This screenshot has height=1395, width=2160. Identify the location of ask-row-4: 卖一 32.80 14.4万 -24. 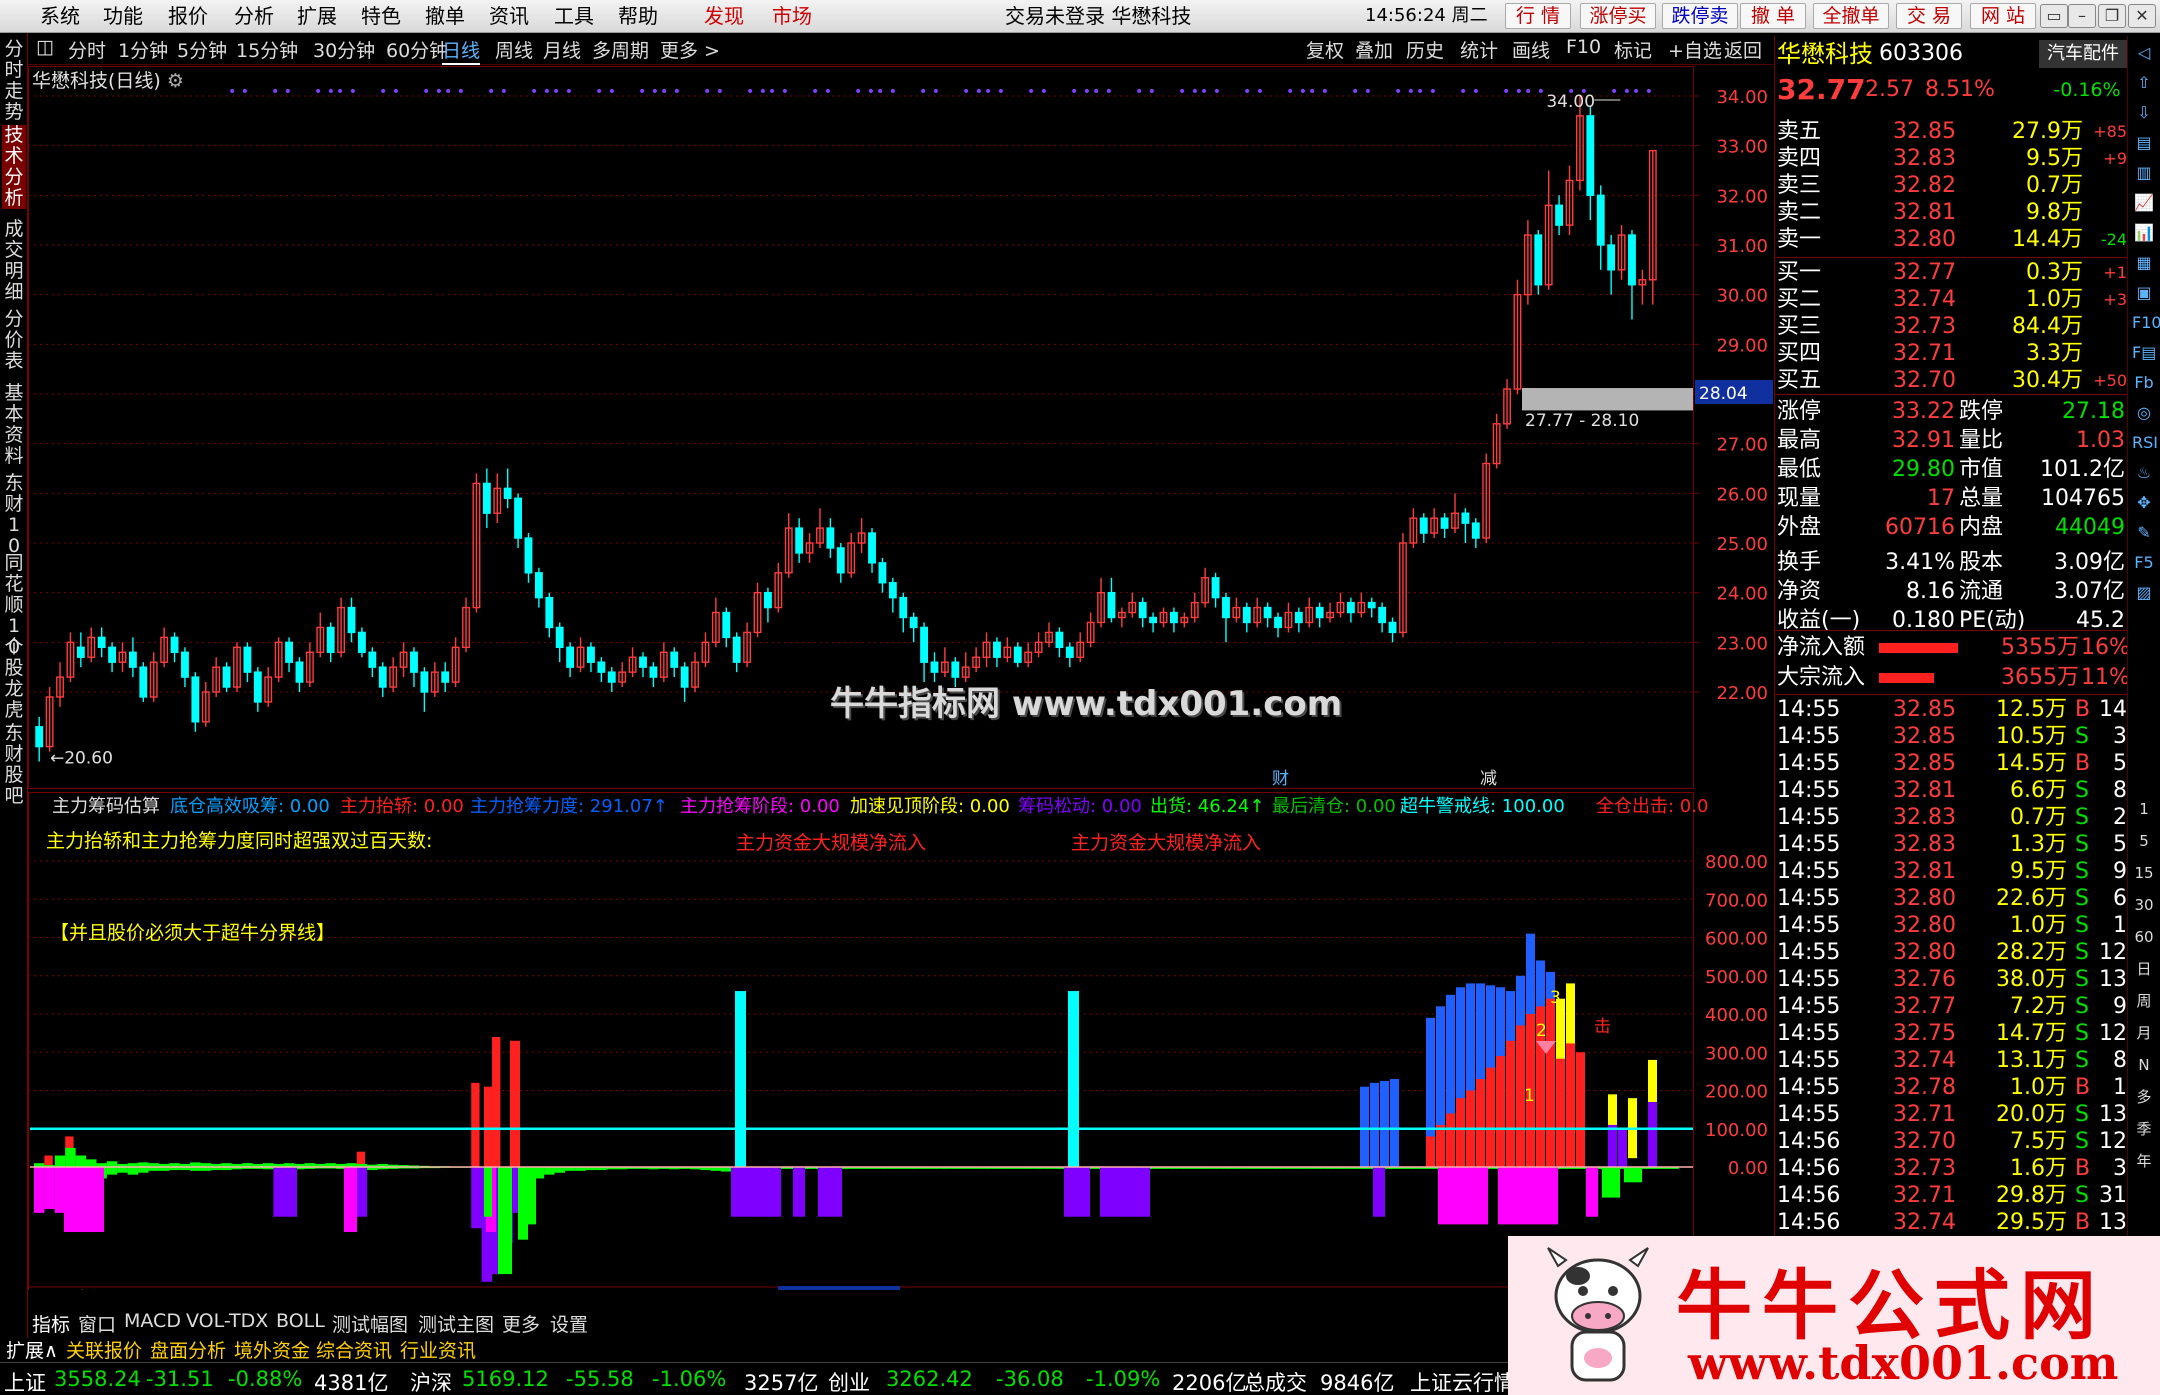
(1951, 240).